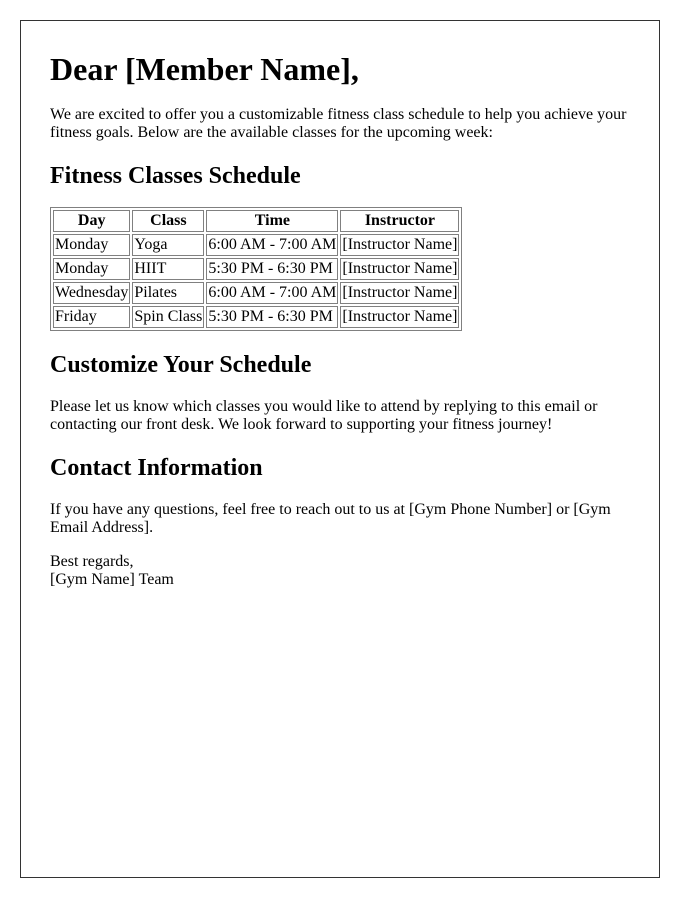 This screenshot has width=700, height=900. Describe the element at coordinates (175, 176) in the screenshot. I see `schedule-heading: Fitness Classes Schedule` at that location.